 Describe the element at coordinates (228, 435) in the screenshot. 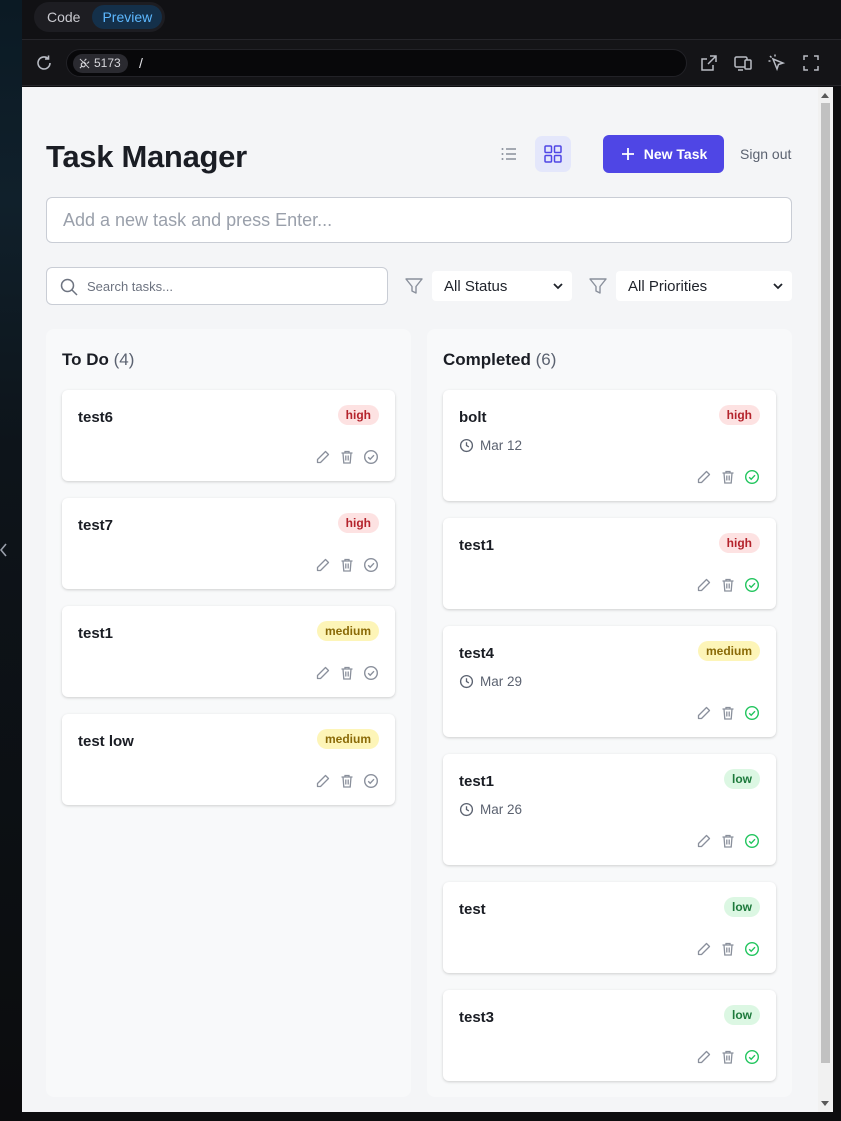

I see `task-card: test6 high` at that location.